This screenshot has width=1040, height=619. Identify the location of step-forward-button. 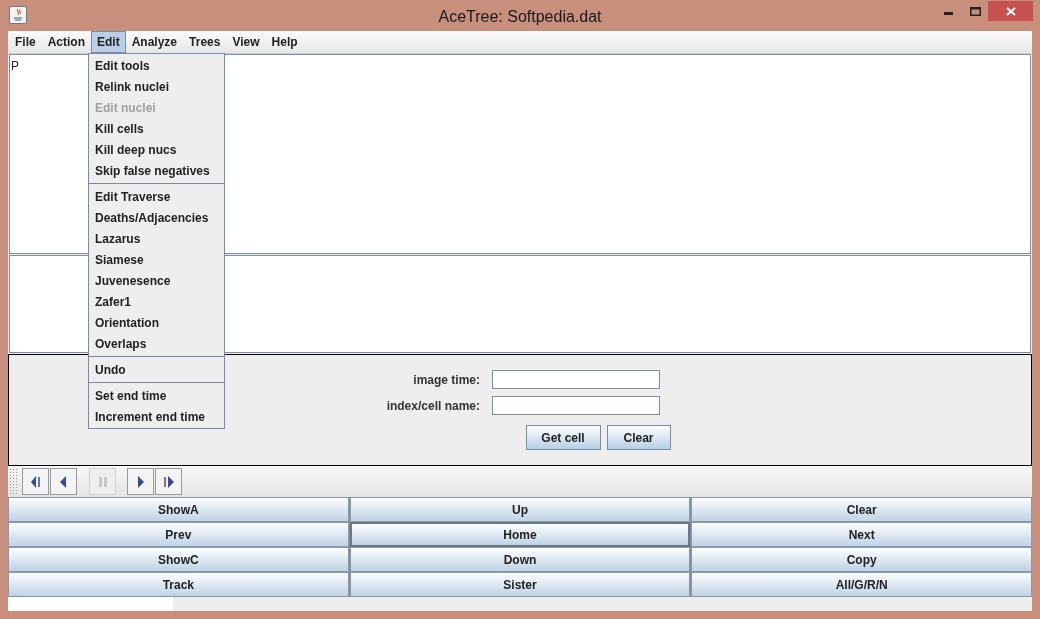
(168, 481).